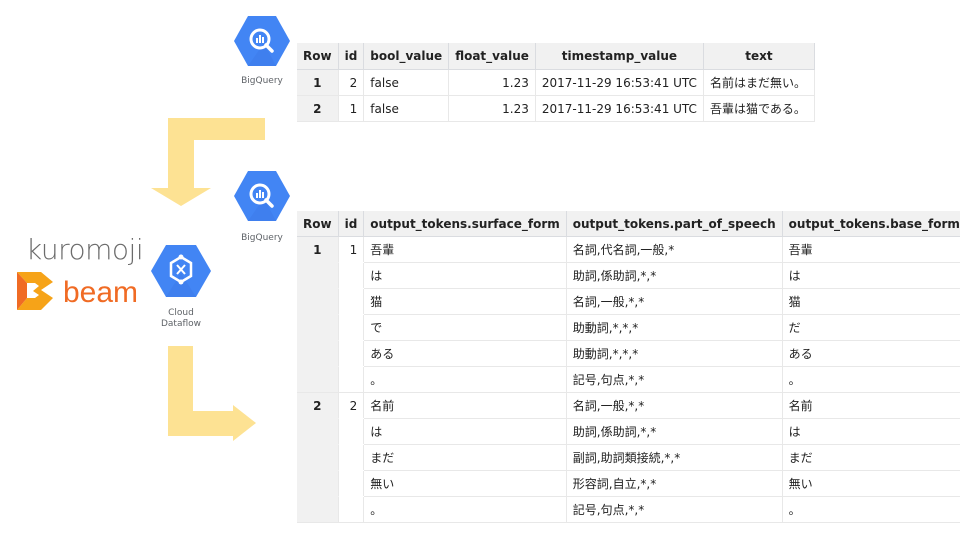 The width and height of the screenshot is (960, 540). I want to click on table-row: まだ 副詞,助詞類接続,*,* まだ, so click(628, 457).